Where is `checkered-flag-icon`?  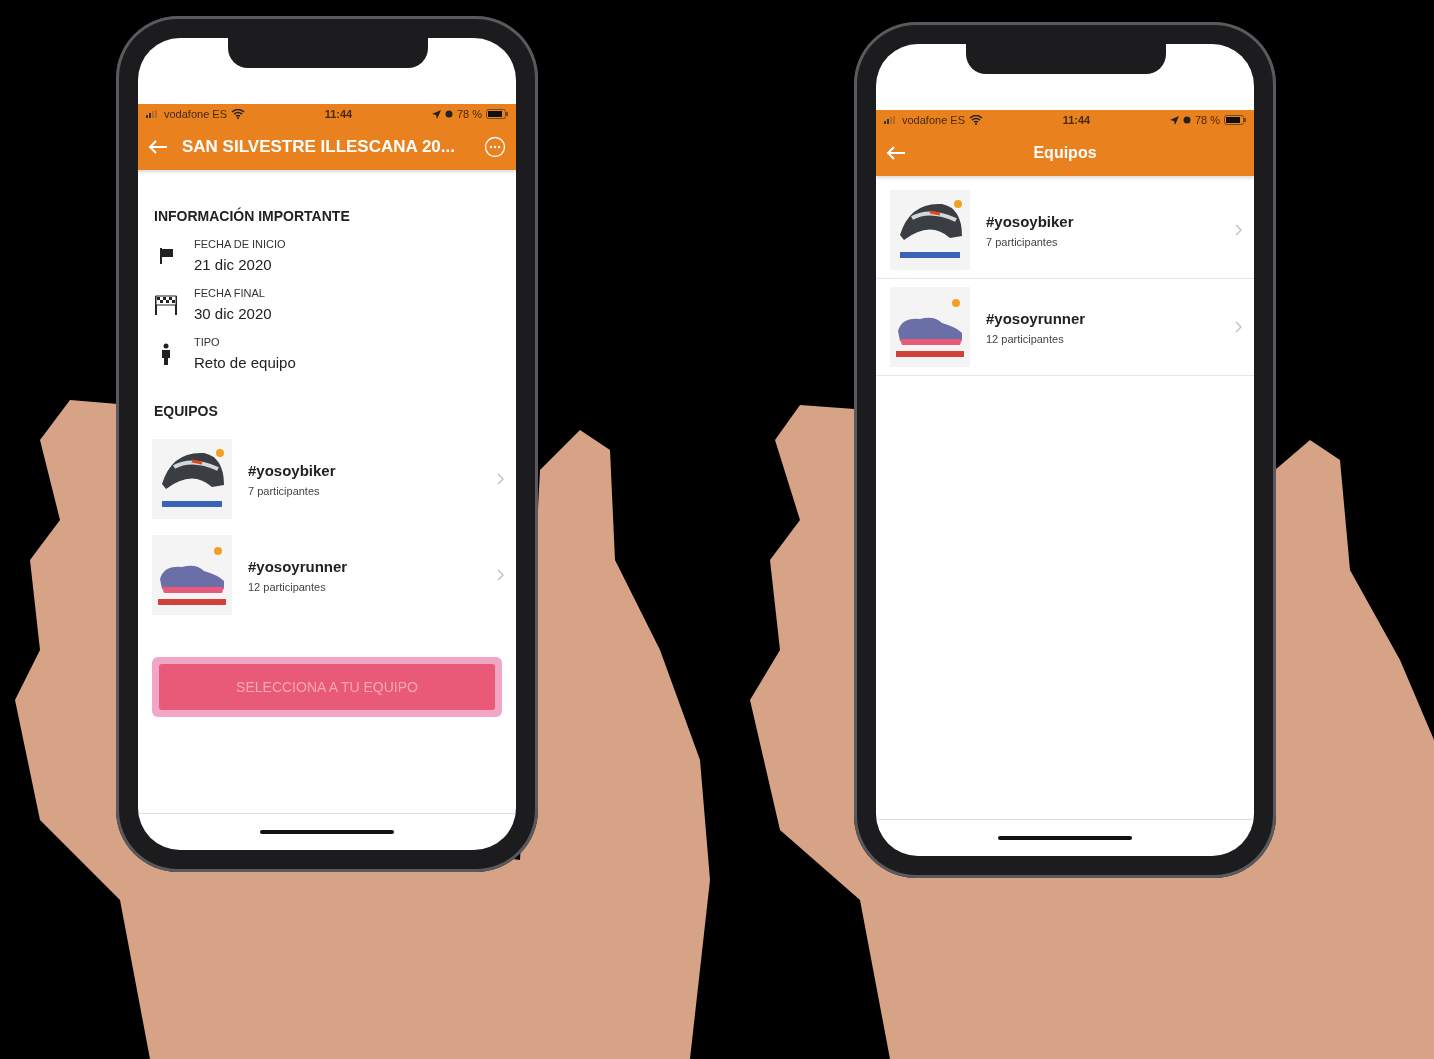
checkered-flag-icon is located at coordinates (166, 304).